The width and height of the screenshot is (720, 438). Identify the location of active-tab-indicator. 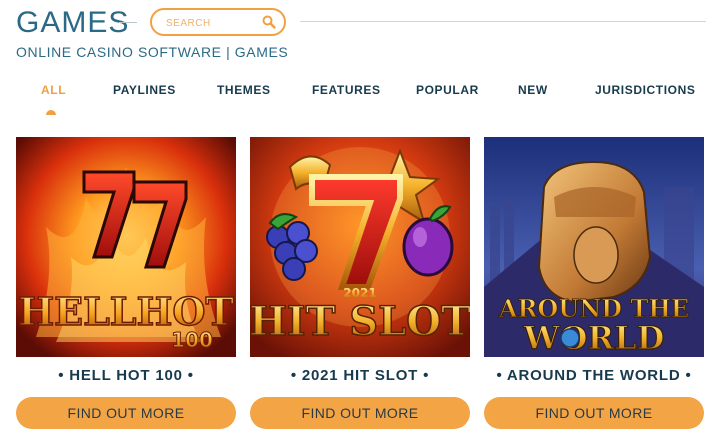
(51, 112).